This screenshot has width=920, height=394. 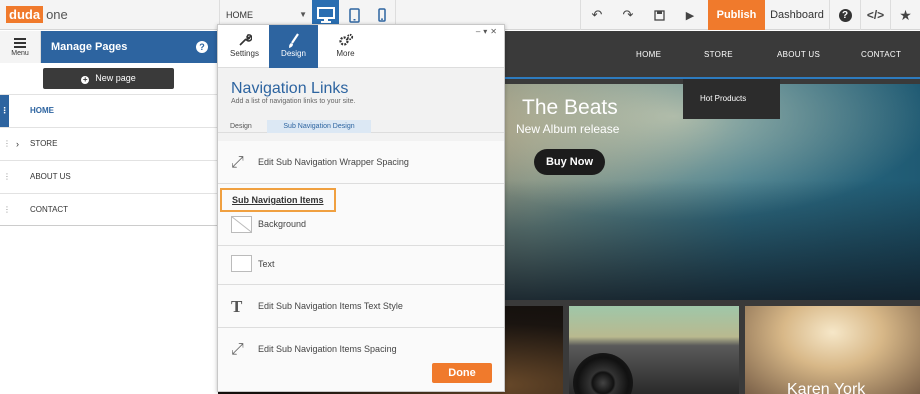 I want to click on page-item-contact: ⋮ CONTACT, so click(x=109, y=209).